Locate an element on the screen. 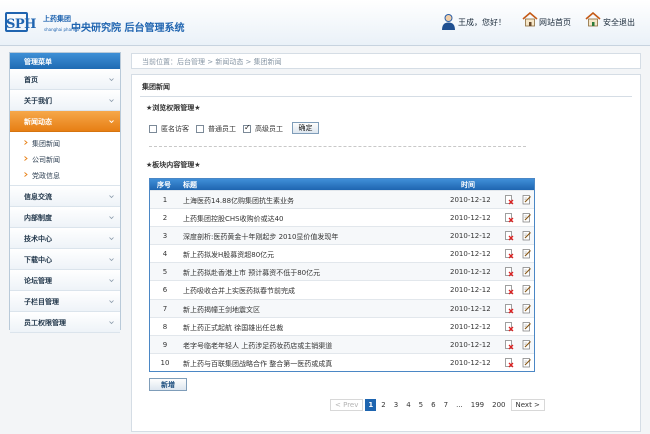 This screenshot has height=434, width=650. blocks-section-title: ★板块内容管理★ is located at coordinates (173, 165).